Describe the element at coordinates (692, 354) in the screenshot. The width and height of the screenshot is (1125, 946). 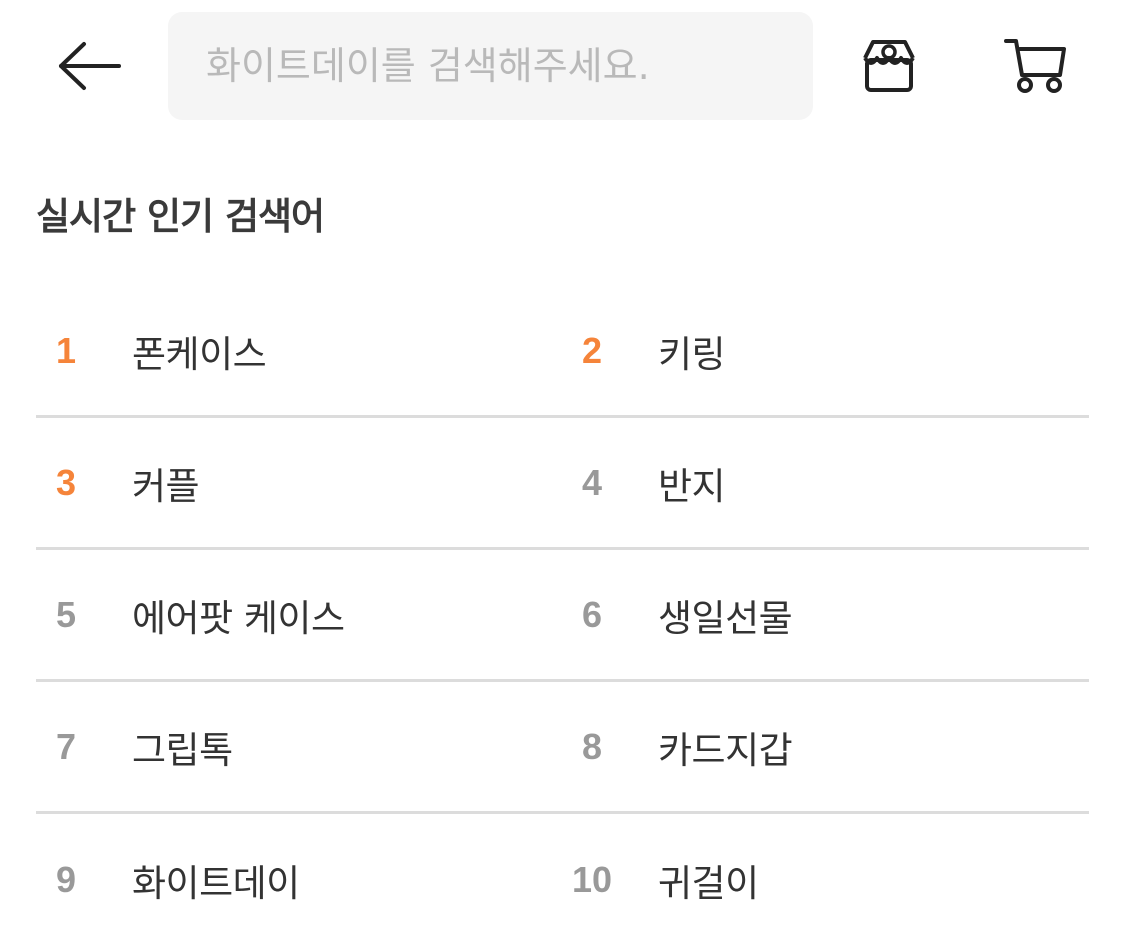
I see `rank-term: 키링` at that location.